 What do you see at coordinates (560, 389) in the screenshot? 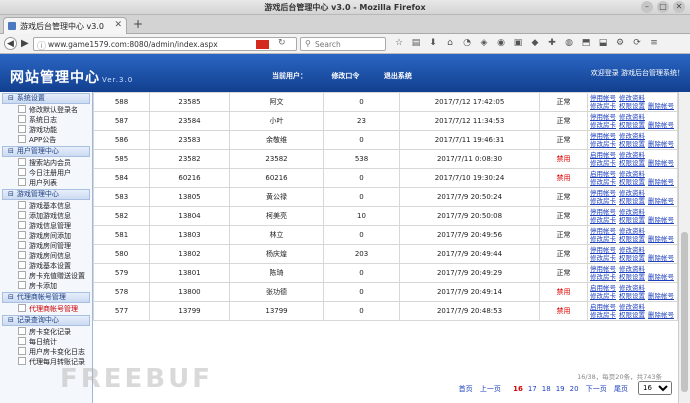
I see `page-number-link: 19` at bounding box center [560, 389].